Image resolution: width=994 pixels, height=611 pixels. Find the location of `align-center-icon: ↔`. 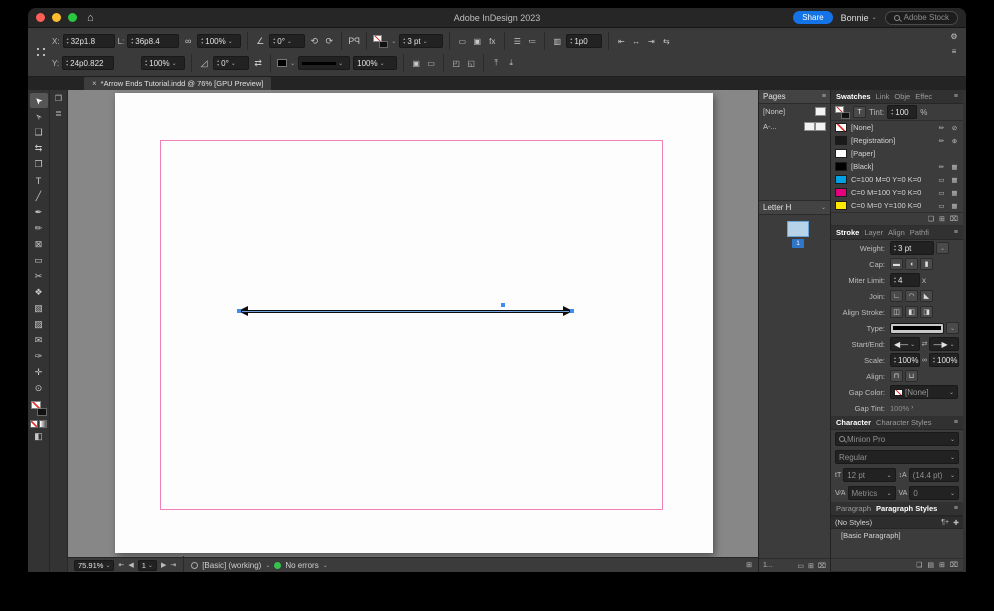

align-center-icon: ↔ is located at coordinates (636, 41).